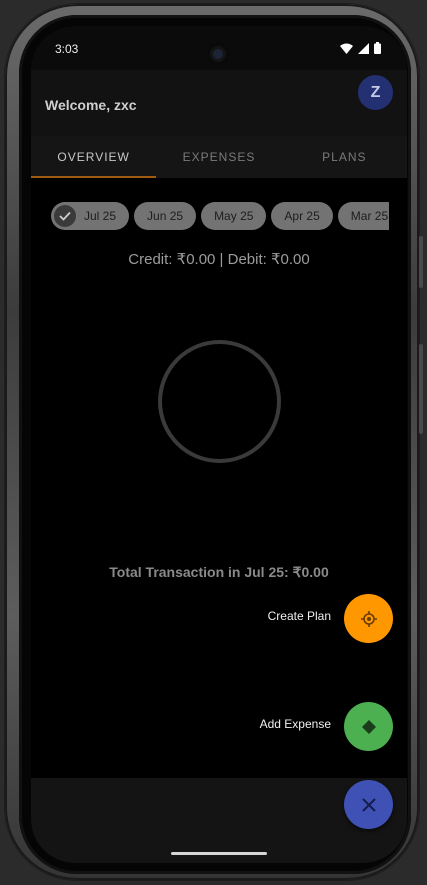 The image size is (427, 885). What do you see at coordinates (346, 48) in the screenshot?
I see `wifi-icon` at bounding box center [346, 48].